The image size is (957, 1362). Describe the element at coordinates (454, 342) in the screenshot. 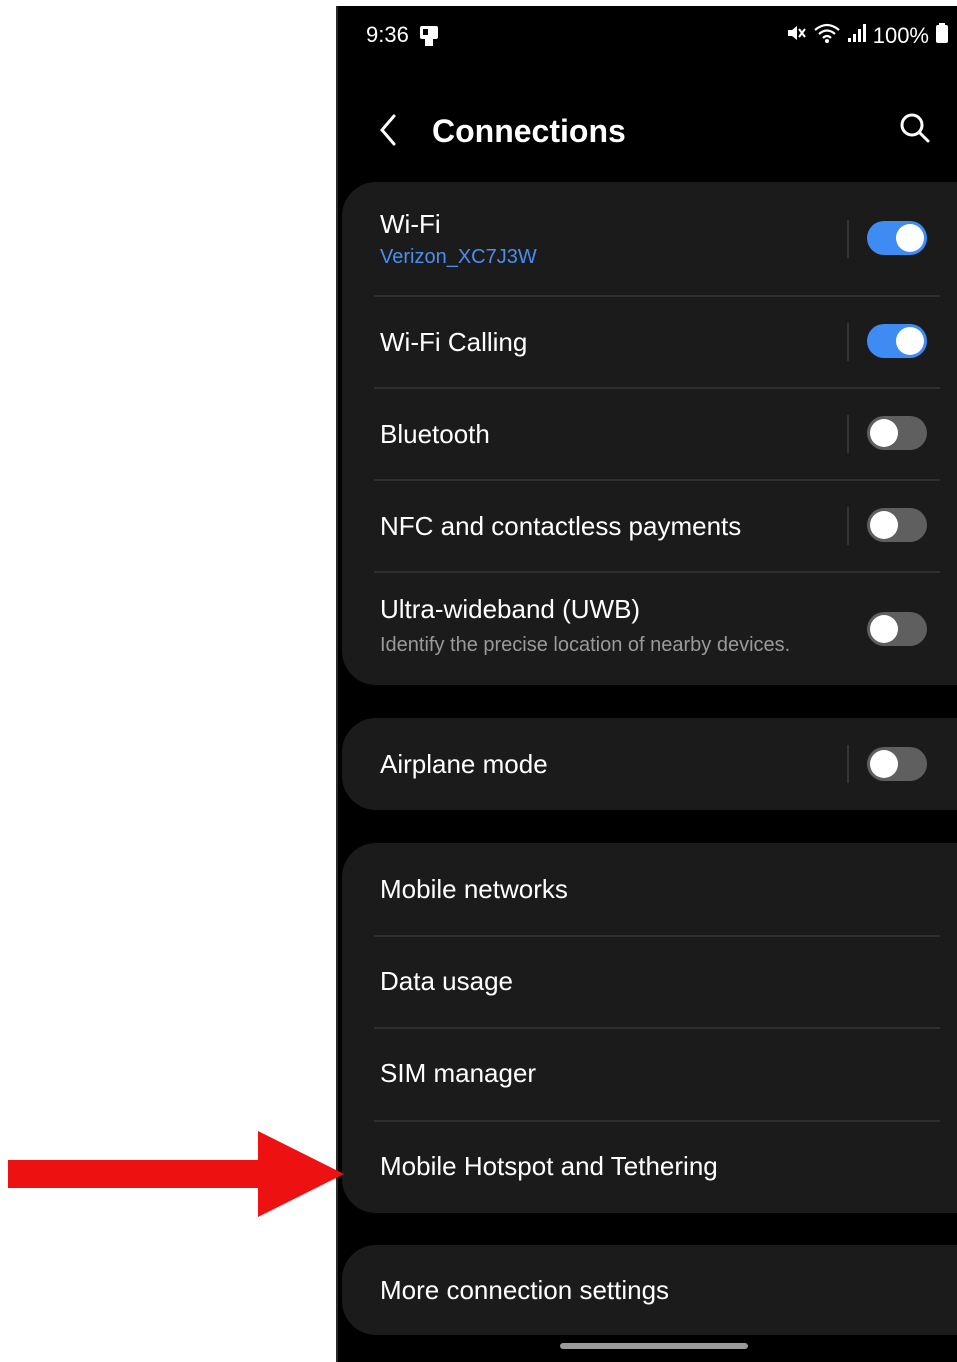

I see `wifi-calling-title: Wi-Fi Calling` at that location.